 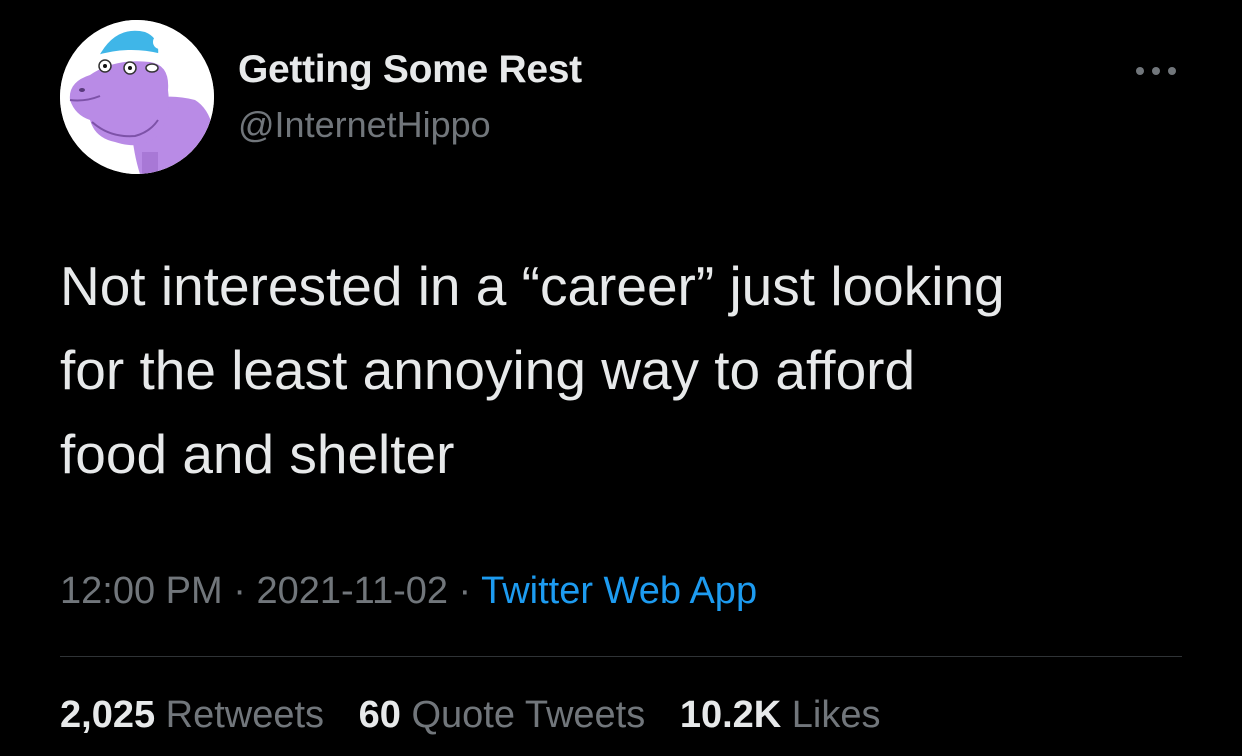 I want to click on retweets-label: Retweets, so click(x=245, y=715).